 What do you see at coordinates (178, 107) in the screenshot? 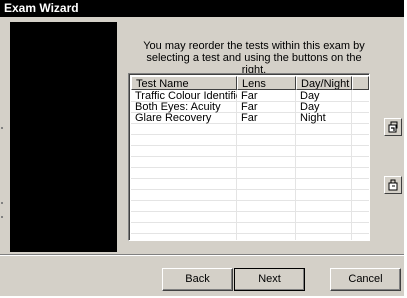
I see `cell-test-name: Both Eyes: Acuity` at bounding box center [178, 107].